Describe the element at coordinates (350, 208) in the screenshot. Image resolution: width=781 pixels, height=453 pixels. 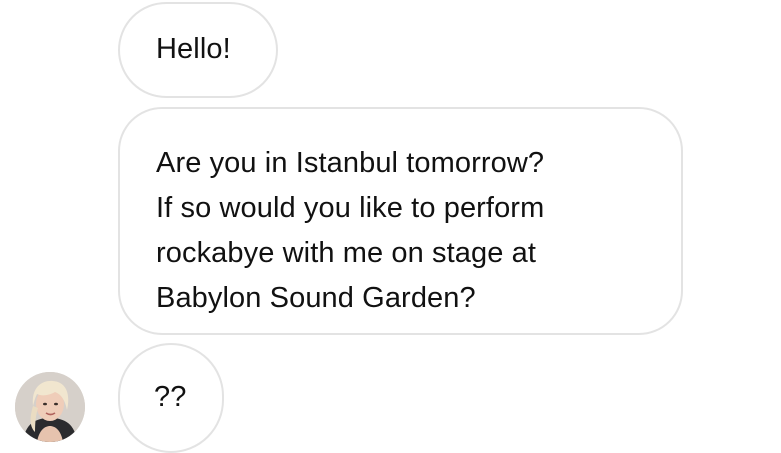
I see `message-text-line: If so would you like to perform` at that location.